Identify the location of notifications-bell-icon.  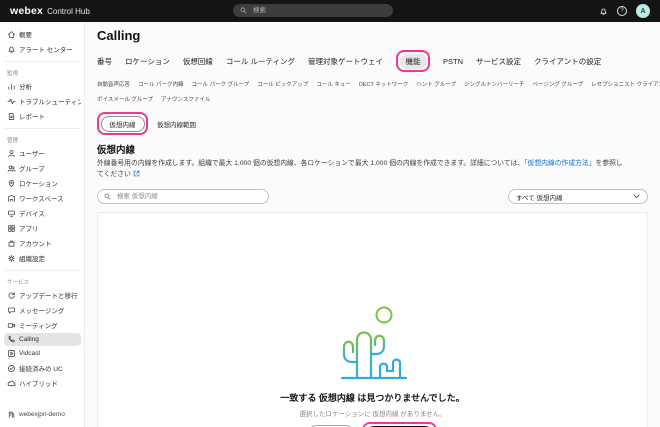
(603, 11).